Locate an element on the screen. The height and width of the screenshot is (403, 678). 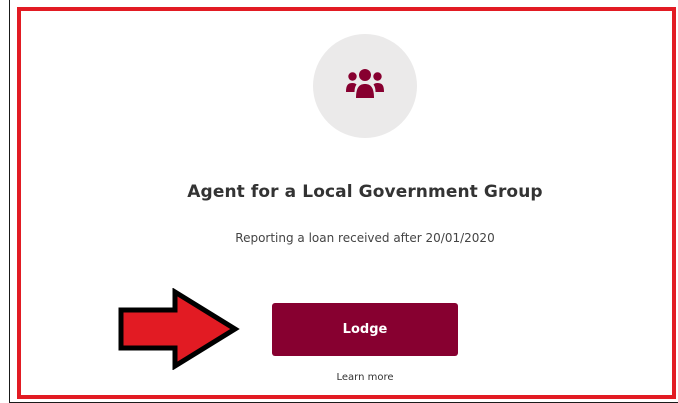
red-arrow-icon is located at coordinates (179, 329).